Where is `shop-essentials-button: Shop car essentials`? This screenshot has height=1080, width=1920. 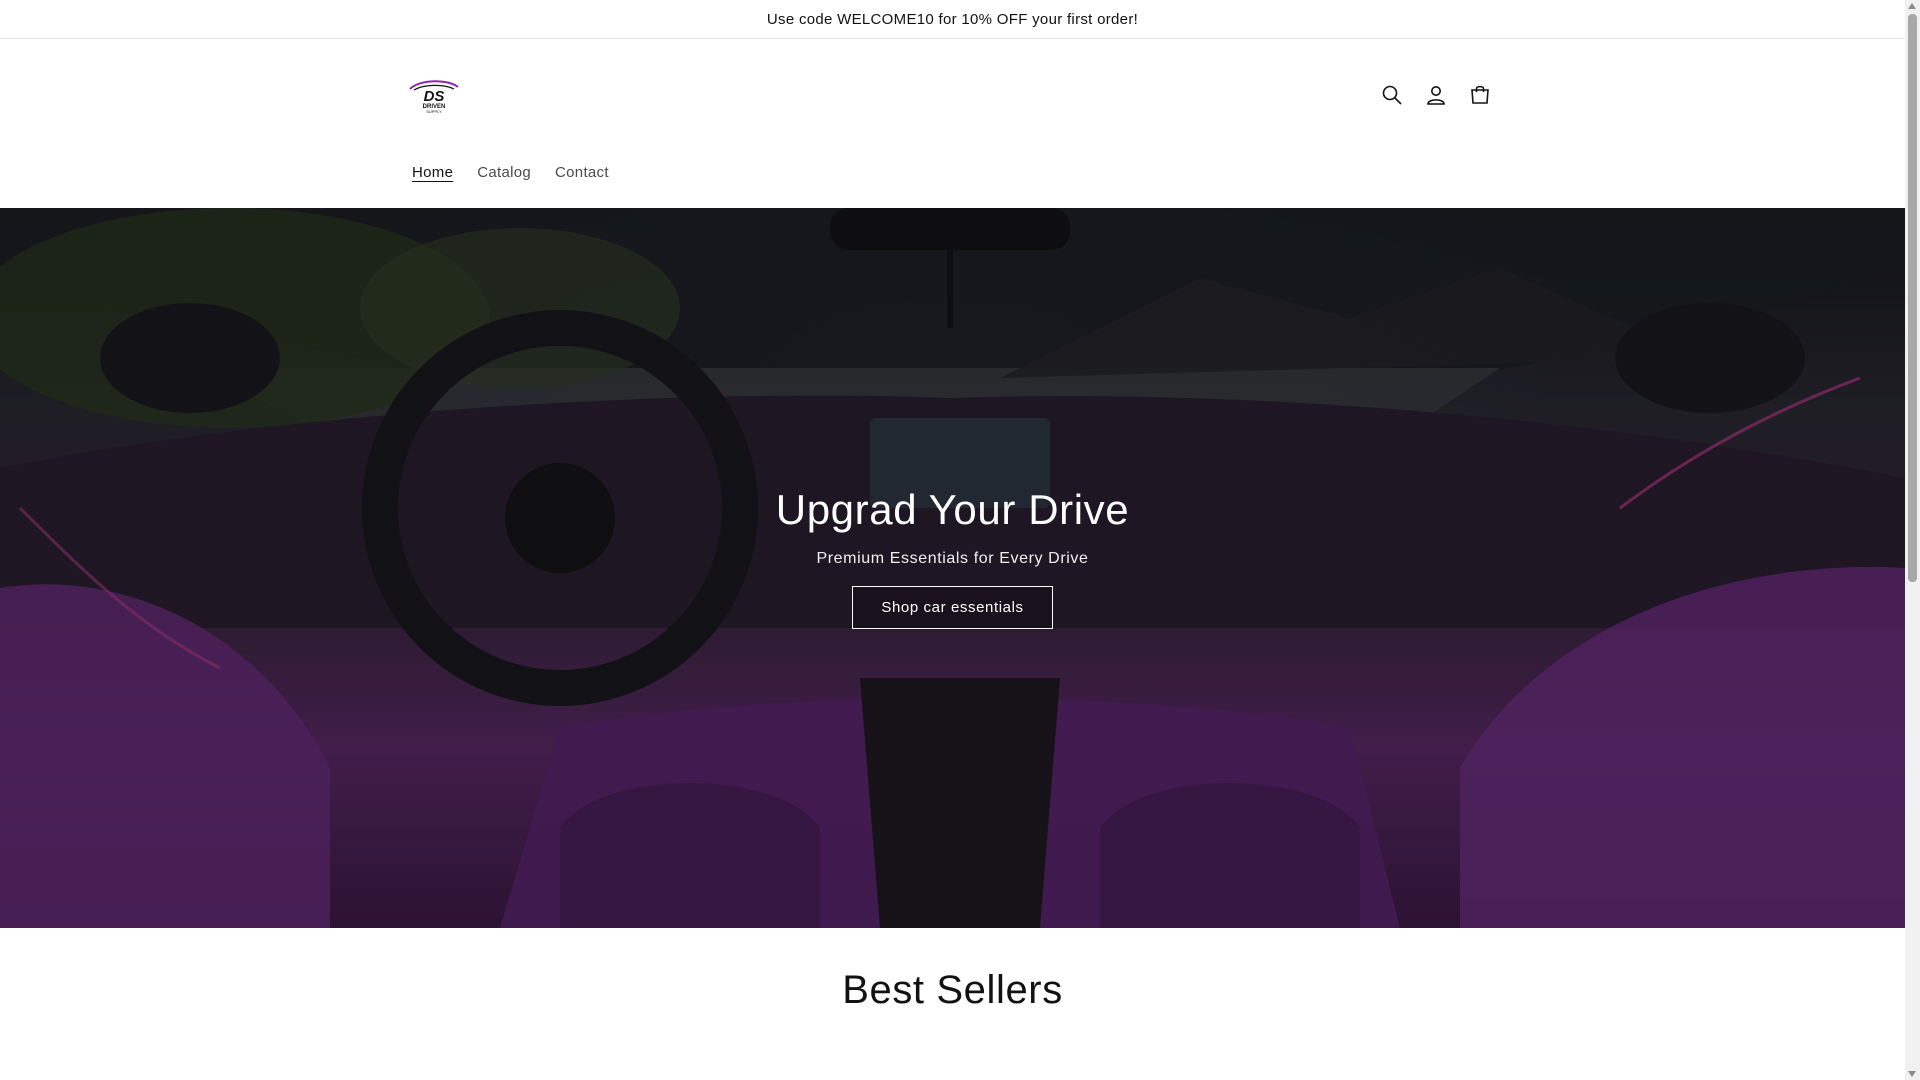
shop-essentials-button: Shop car essentials is located at coordinates (952, 607).